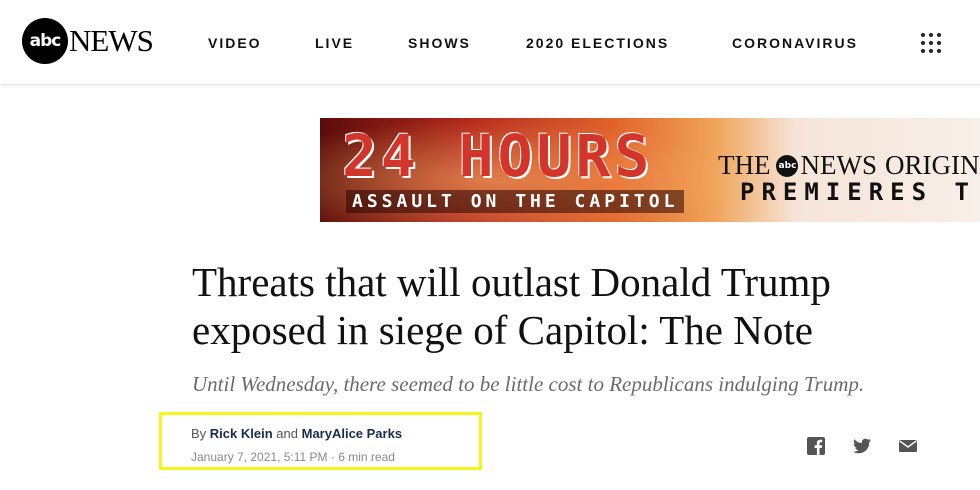  What do you see at coordinates (858, 192) in the screenshot?
I see `banner-premieres: PREMIERES T` at bounding box center [858, 192].